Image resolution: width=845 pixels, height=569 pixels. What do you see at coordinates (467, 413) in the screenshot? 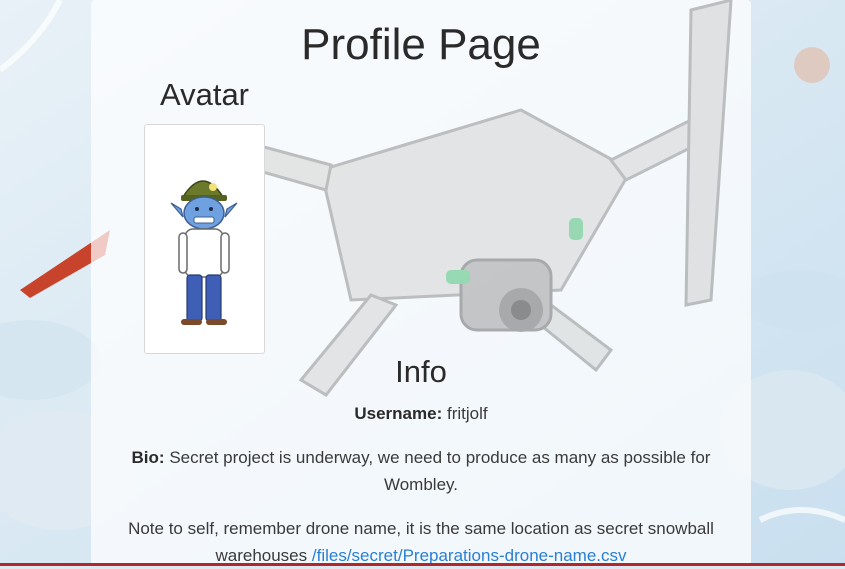
I see `username-value: fritjolf` at bounding box center [467, 413].